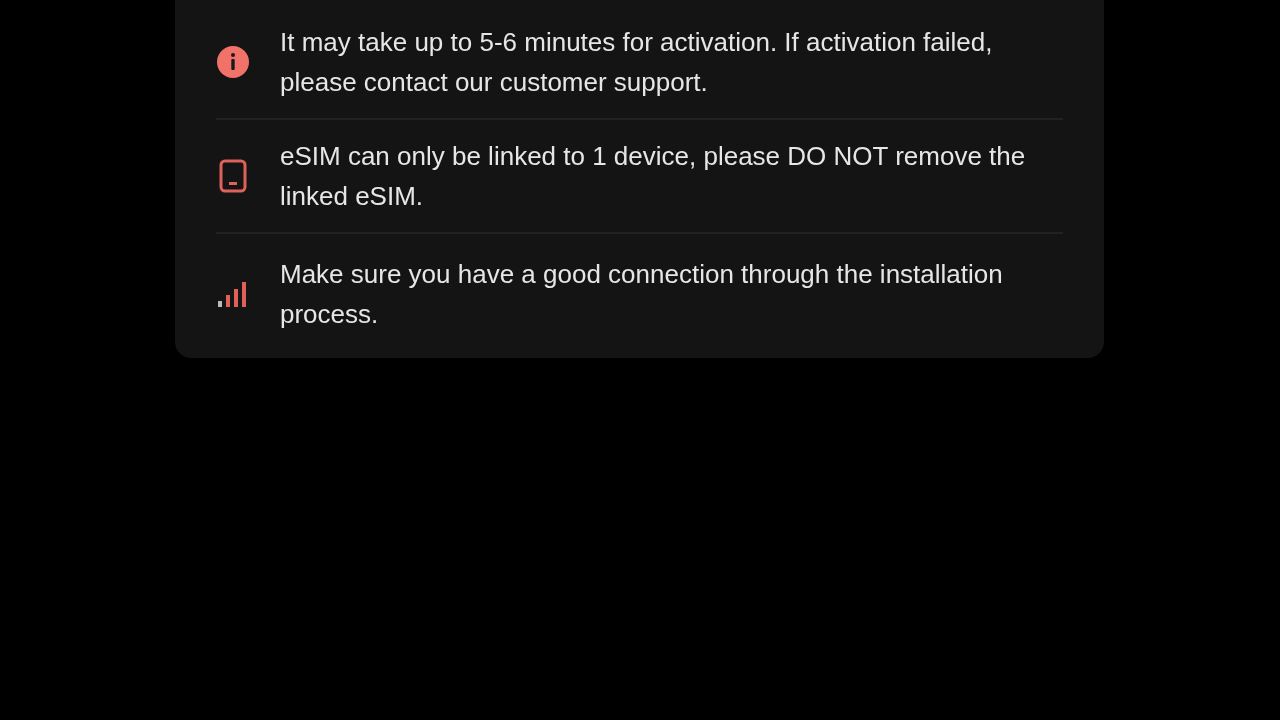  Describe the element at coordinates (642, 294) in the screenshot. I see `note-text: Make sure you have a good connection through the installation process.` at that location.